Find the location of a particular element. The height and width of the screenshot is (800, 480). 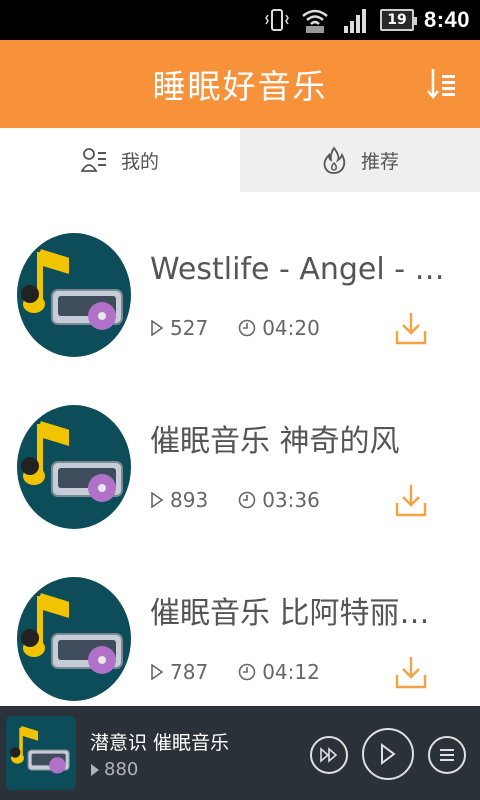

clock: 8:40 is located at coordinates (446, 19).